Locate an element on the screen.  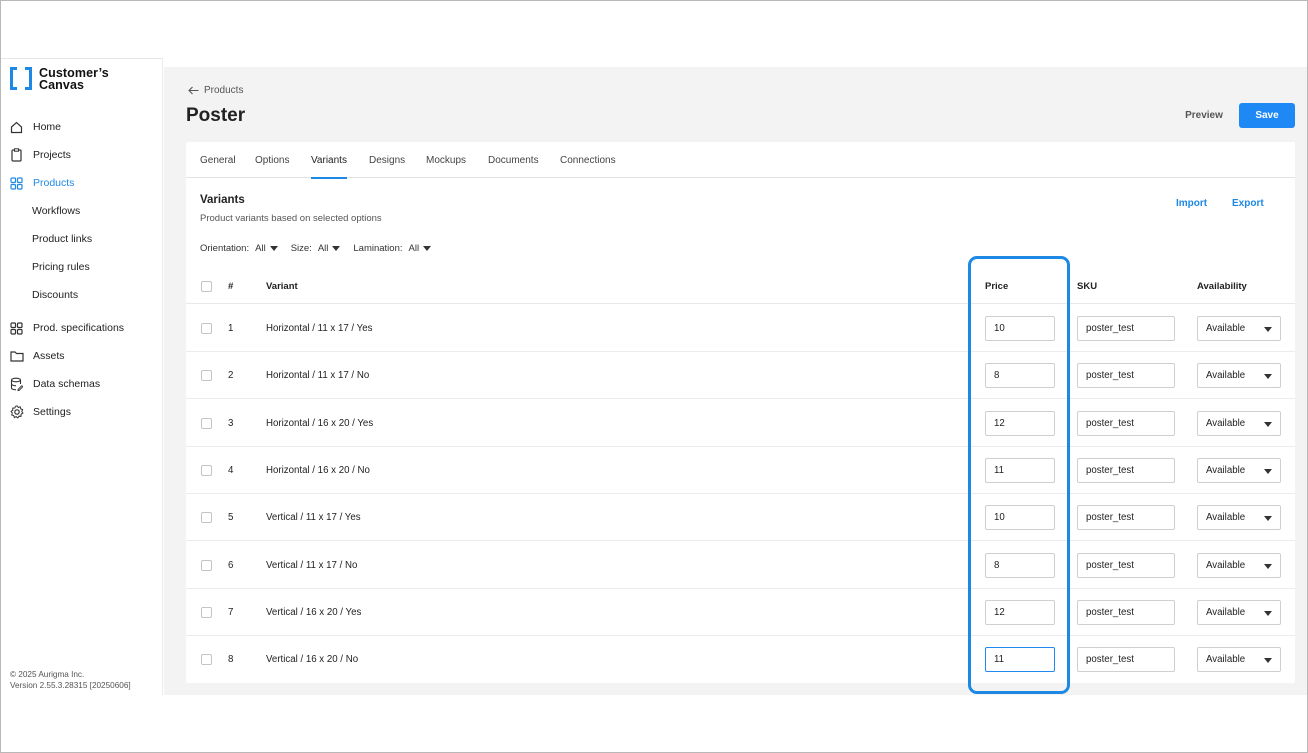
folder-icon is located at coordinates (16, 356).